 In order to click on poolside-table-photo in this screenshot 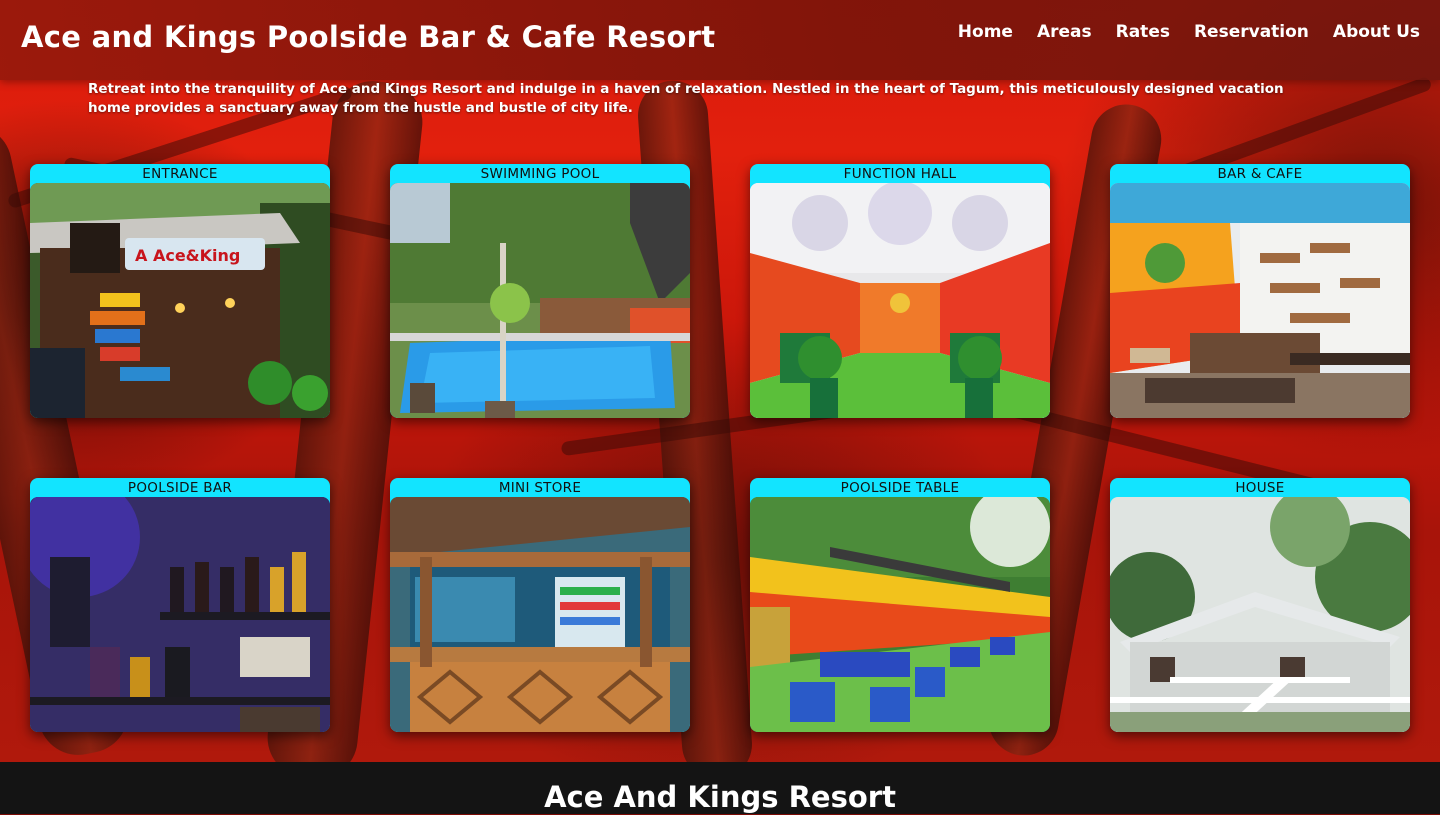, I will do `click(900, 614)`.